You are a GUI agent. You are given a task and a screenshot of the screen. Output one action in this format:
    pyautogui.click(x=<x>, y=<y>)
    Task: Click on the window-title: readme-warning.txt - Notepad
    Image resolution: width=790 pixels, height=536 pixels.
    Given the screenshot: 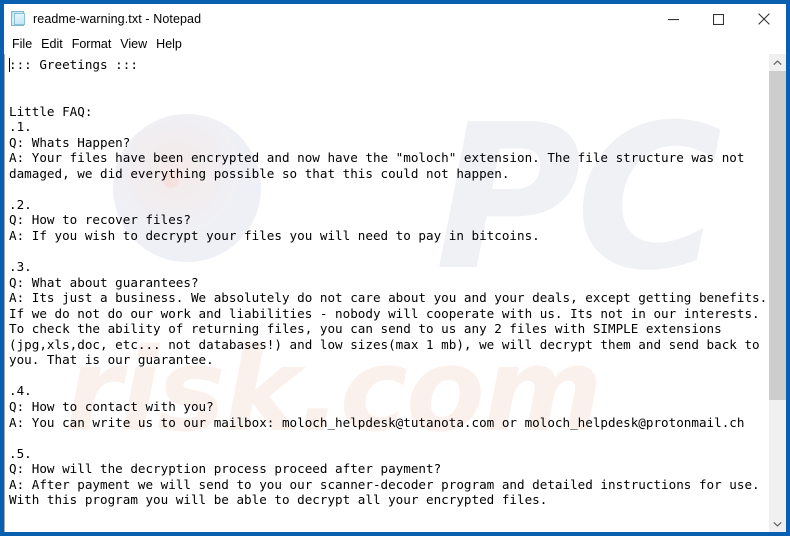 What is the action you would take?
    pyautogui.click(x=117, y=19)
    